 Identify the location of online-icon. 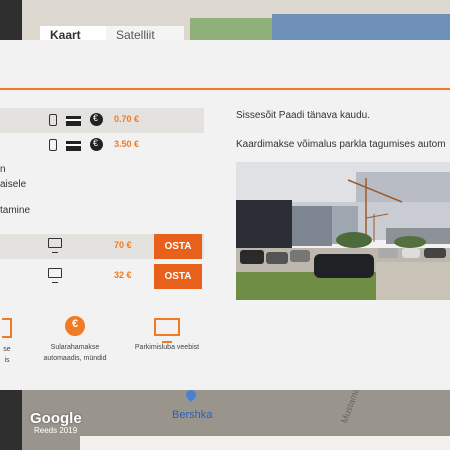
(167, 330).